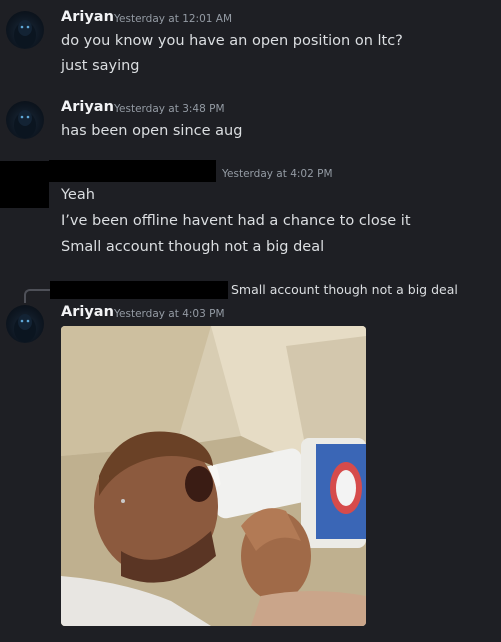 This screenshot has width=501, height=642. What do you see at coordinates (169, 109) in the screenshot?
I see `message-timestamp: Yesterday at 3:48 PM` at bounding box center [169, 109].